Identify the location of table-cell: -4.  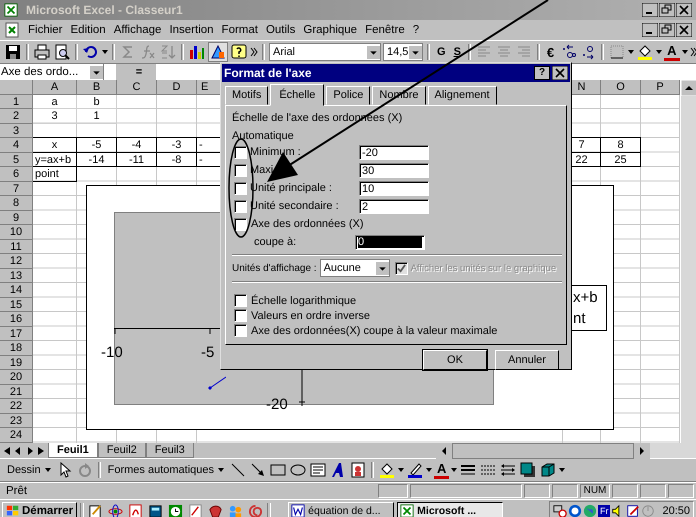
(137, 144).